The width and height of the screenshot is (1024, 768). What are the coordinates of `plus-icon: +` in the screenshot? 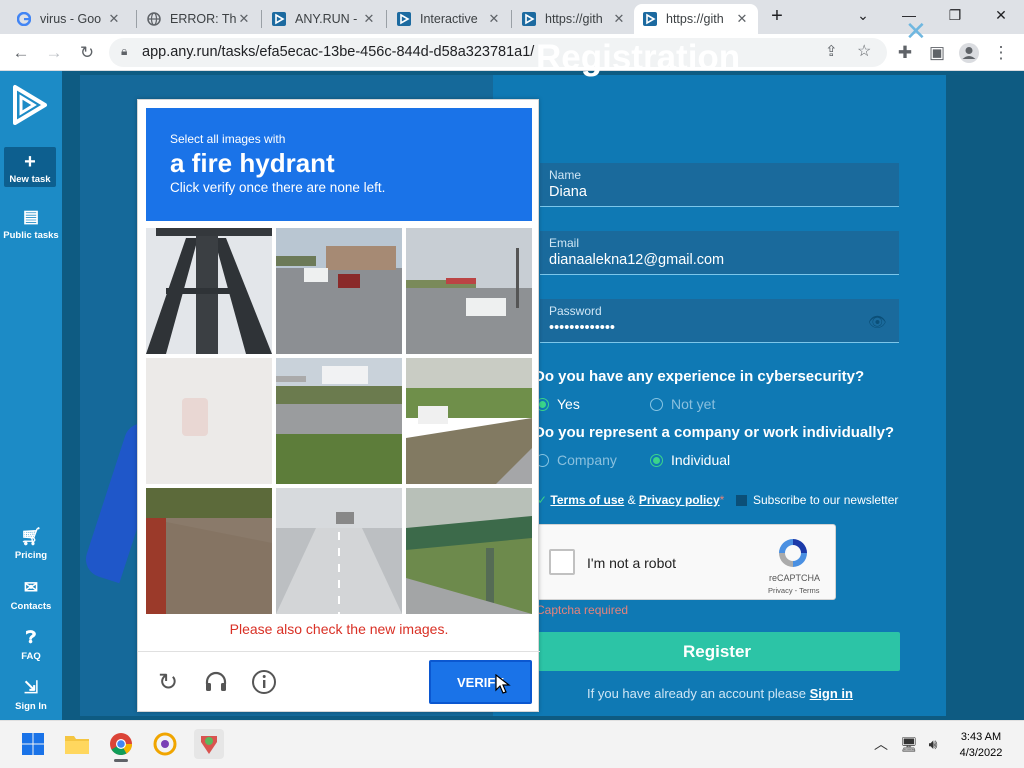 It's located at (30, 162).